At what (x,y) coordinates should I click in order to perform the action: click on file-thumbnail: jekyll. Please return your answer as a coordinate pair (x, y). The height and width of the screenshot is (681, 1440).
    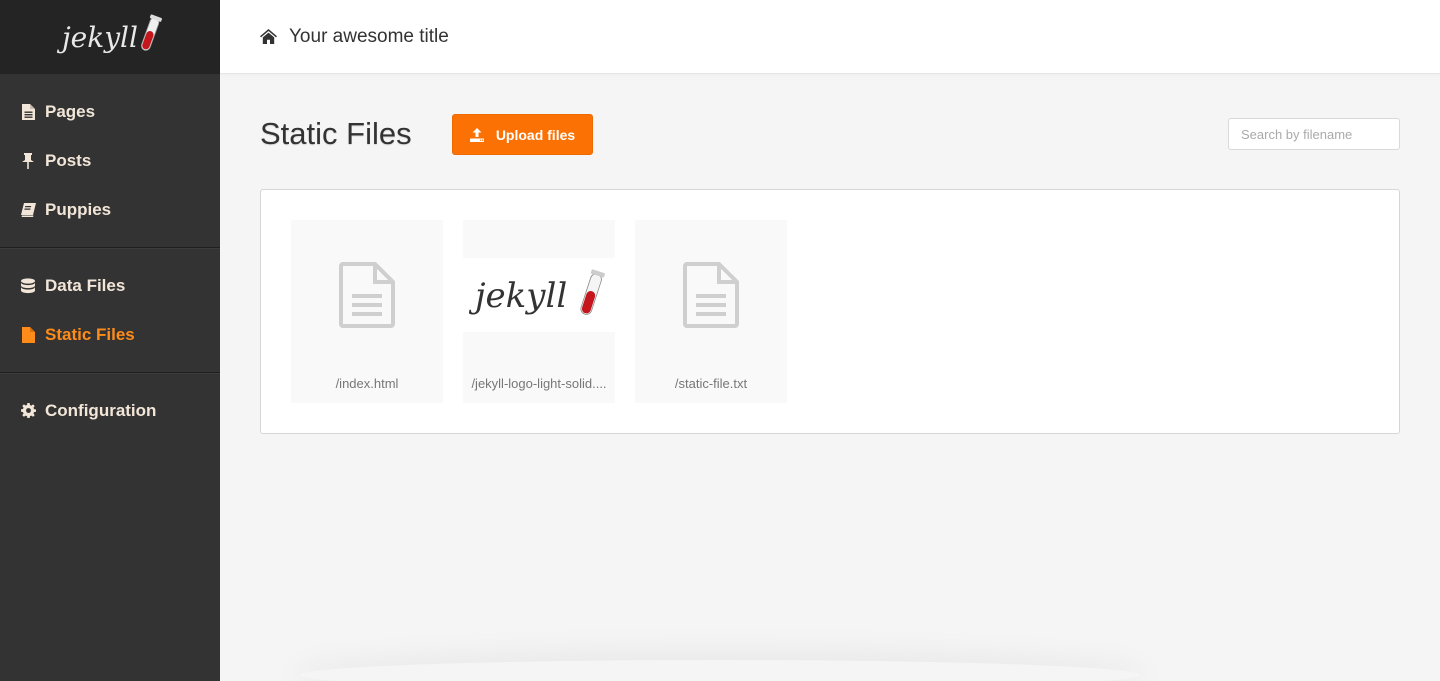
    Looking at the image, I should click on (539, 295).